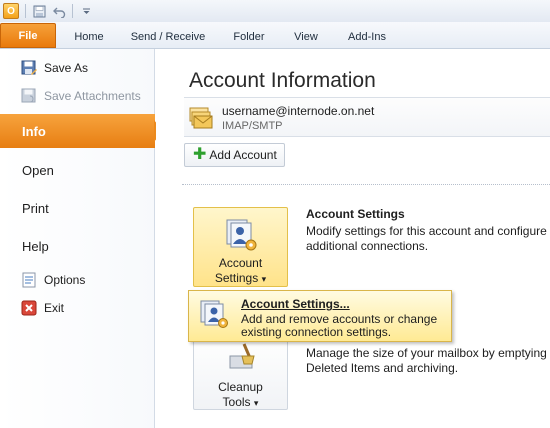 This screenshot has width=550, height=428. I want to click on nav-label: Save As, so click(66, 68).